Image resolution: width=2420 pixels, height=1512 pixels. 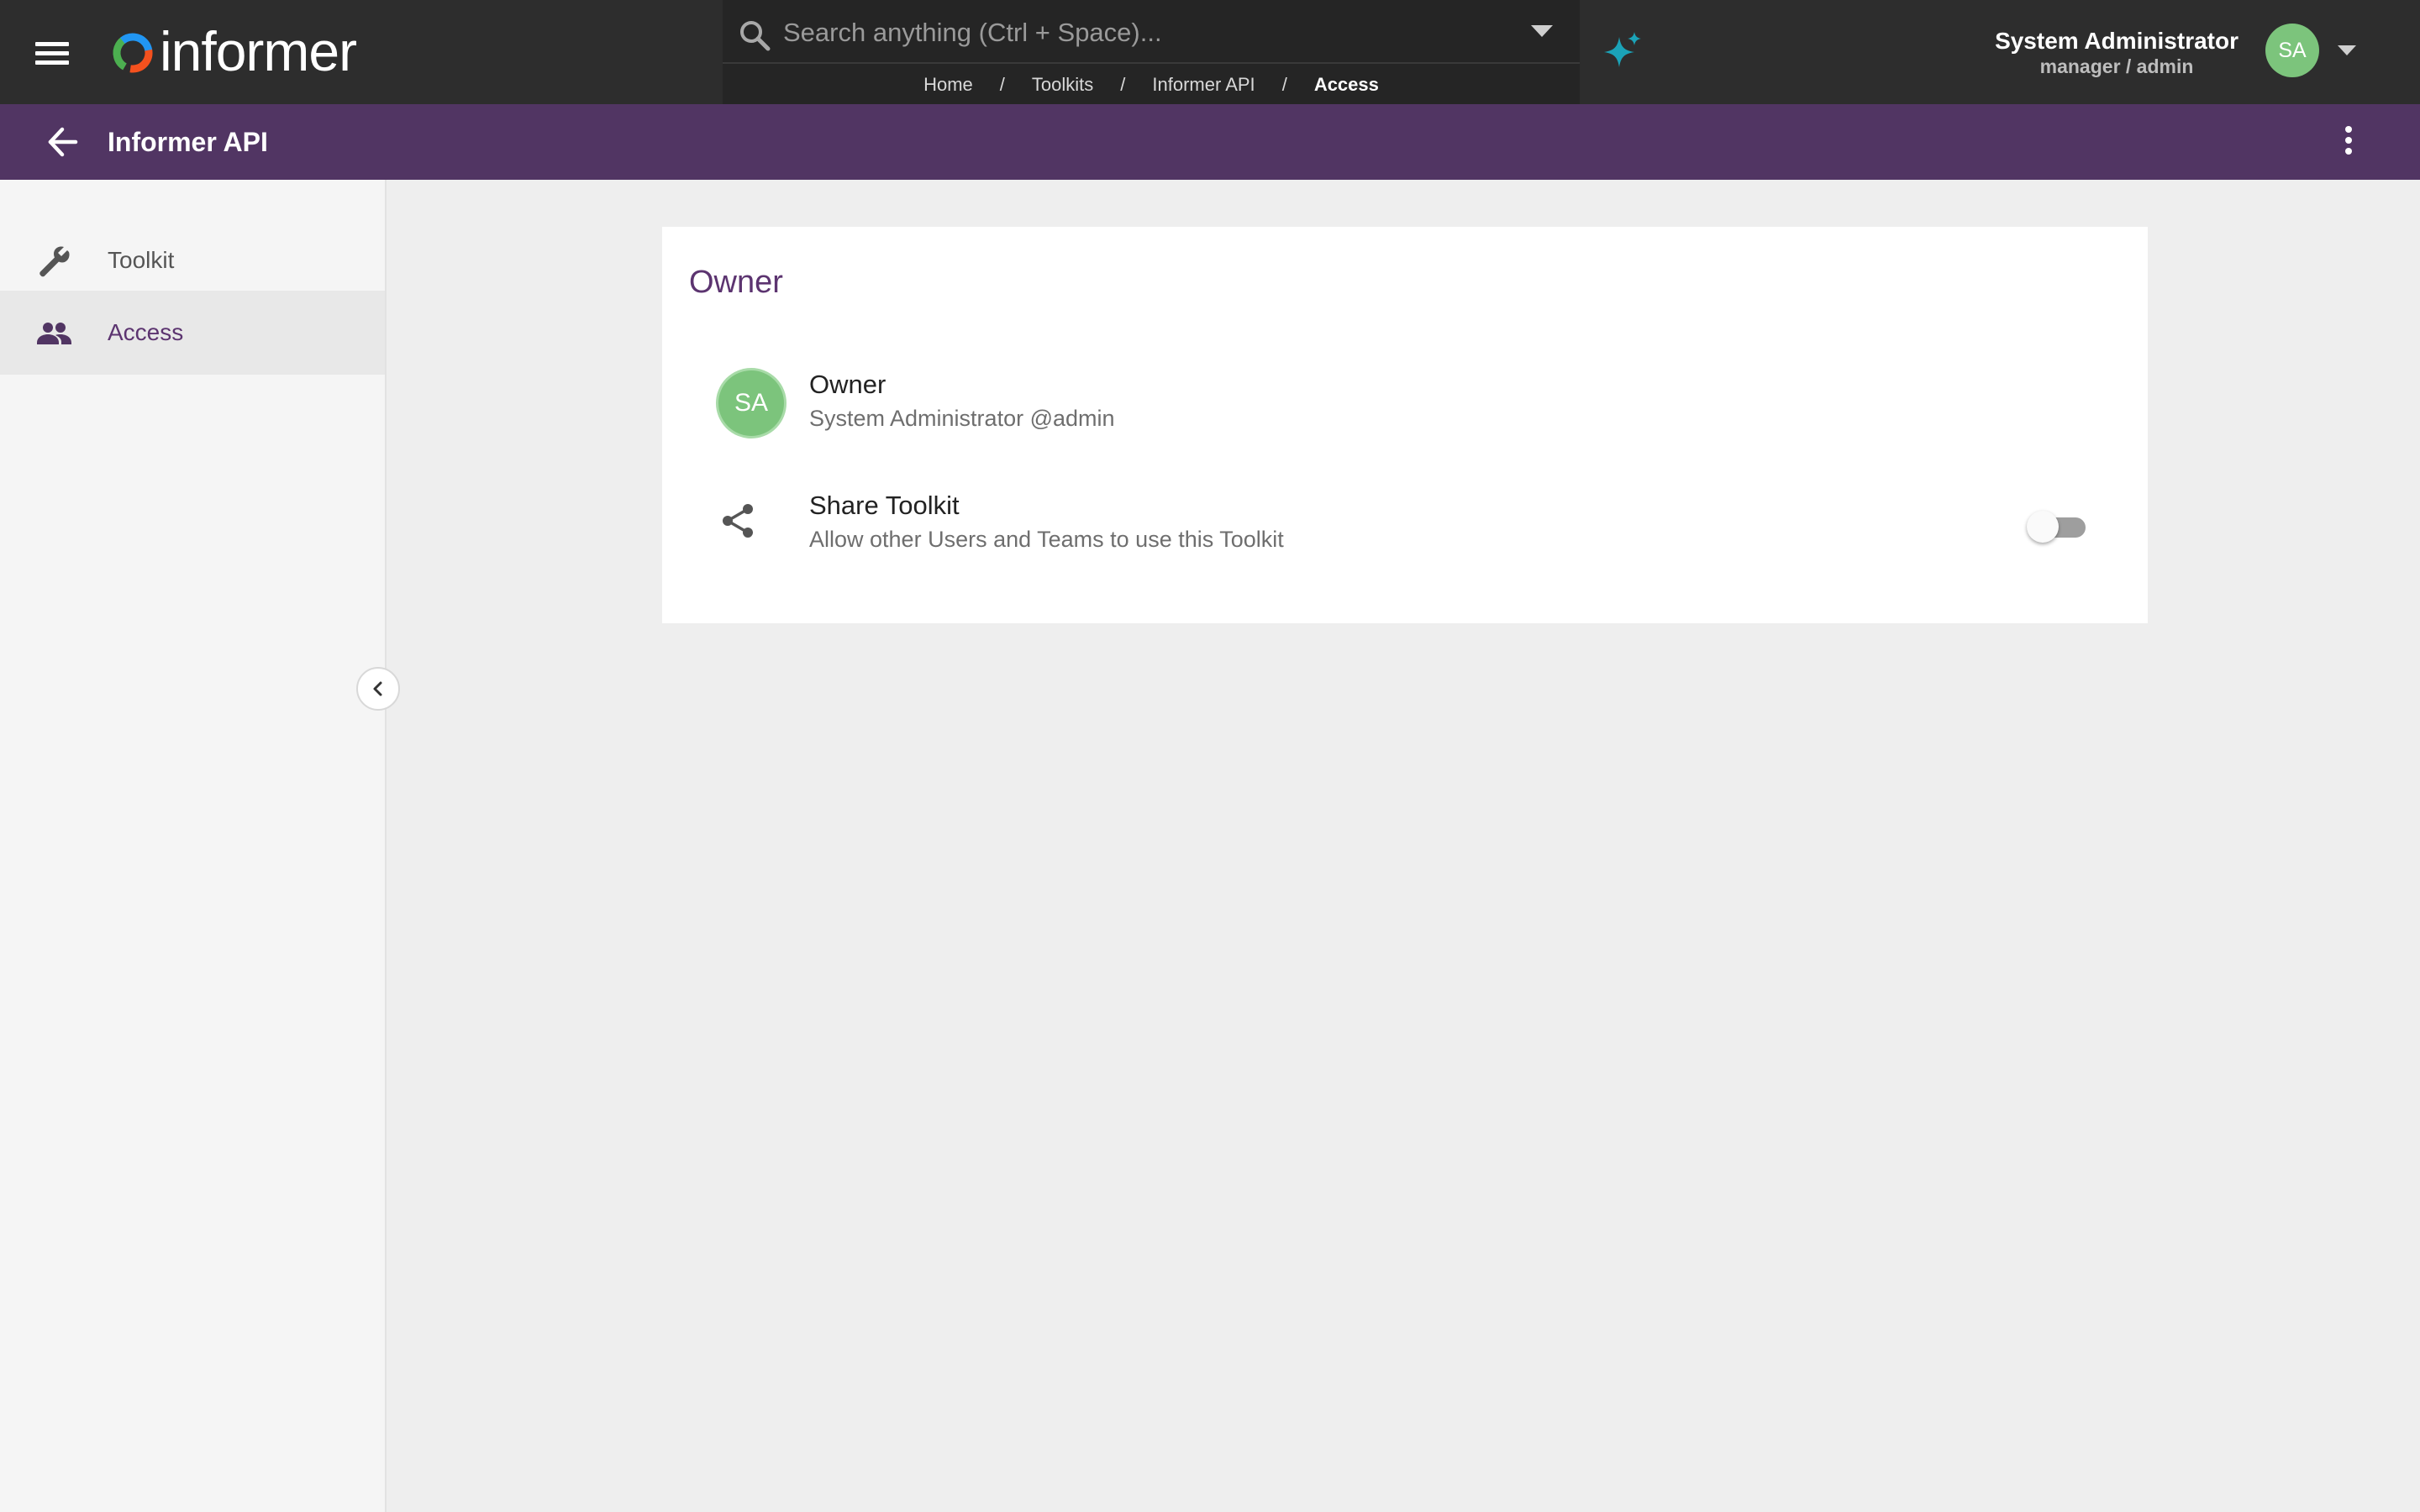 What do you see at coordinates (1062, 85) in the screenshot?
I see `breadcrumb-toolkits: Toolkits` at bounding box center [1062, 85].